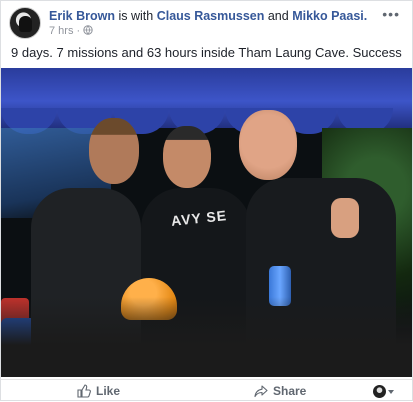 This screenshot has height=402, width=413. I want to click on avatar-silhouette, so click(25, 24).